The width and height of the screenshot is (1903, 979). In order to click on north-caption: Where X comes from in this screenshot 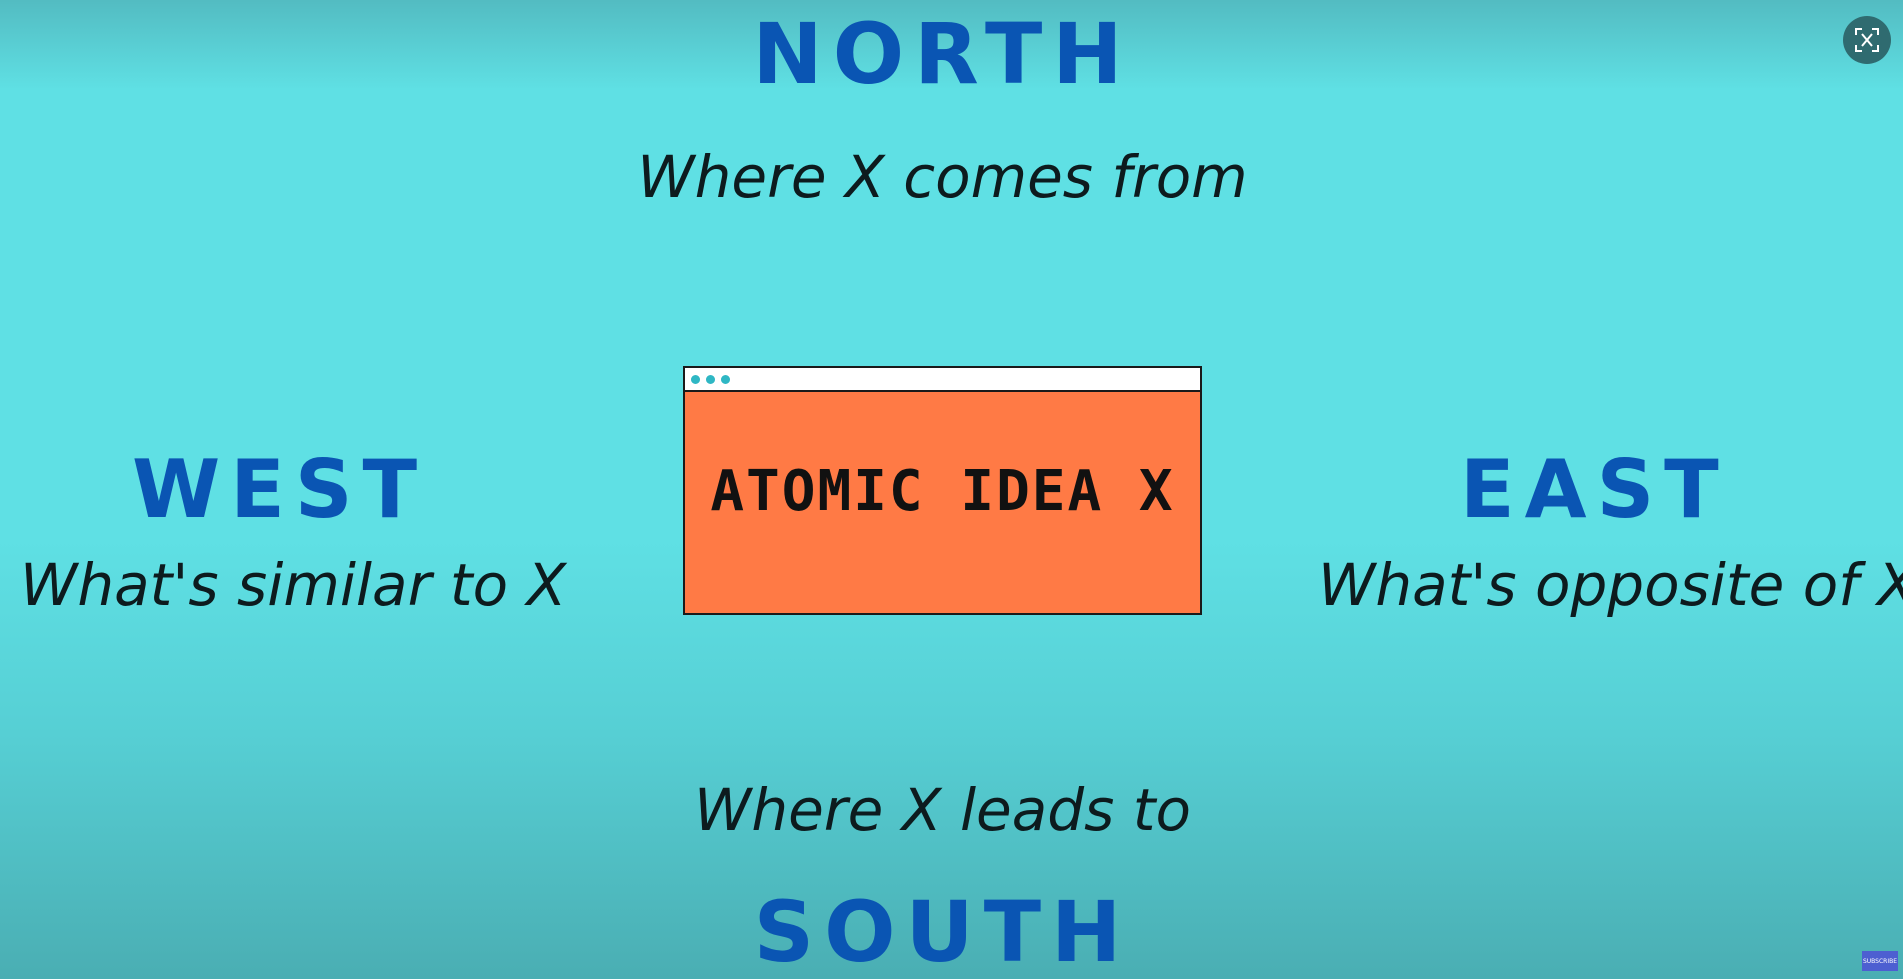, I will do `click(942, 177)`.